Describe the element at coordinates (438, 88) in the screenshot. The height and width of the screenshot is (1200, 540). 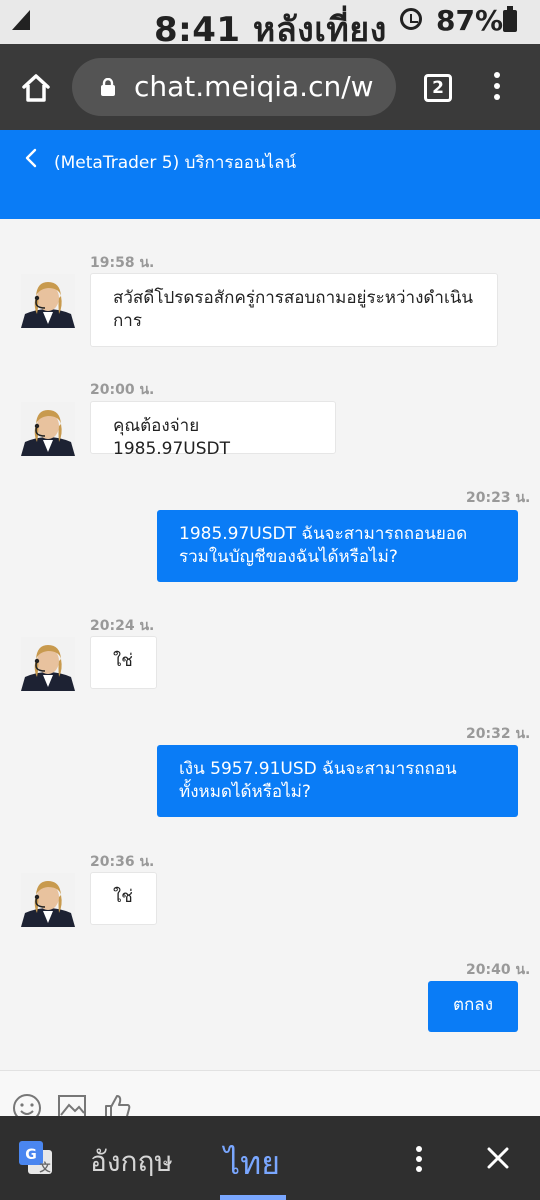
I see `tab-switcher-button: 2` at that location.